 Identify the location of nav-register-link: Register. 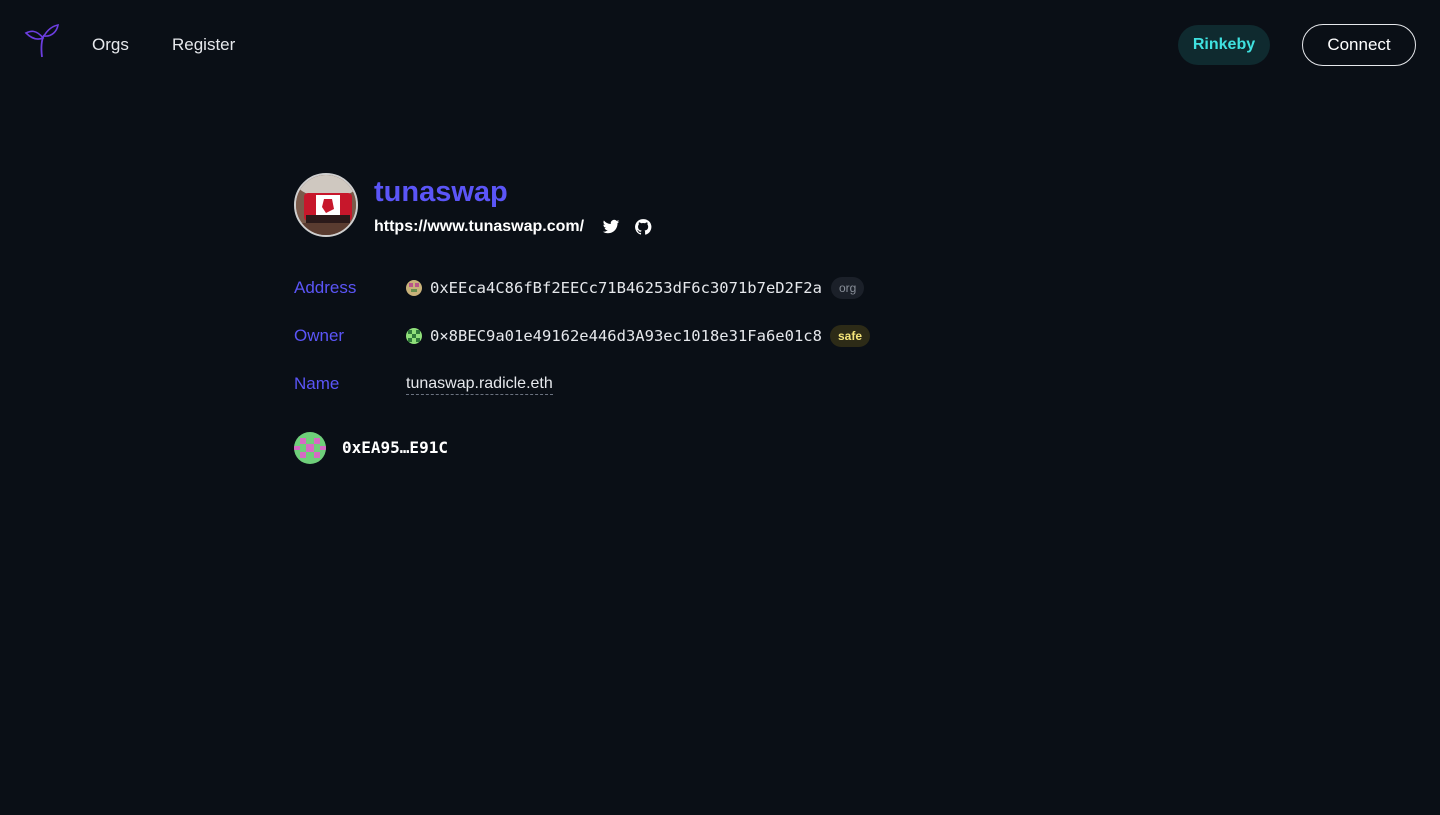
(203, 45).